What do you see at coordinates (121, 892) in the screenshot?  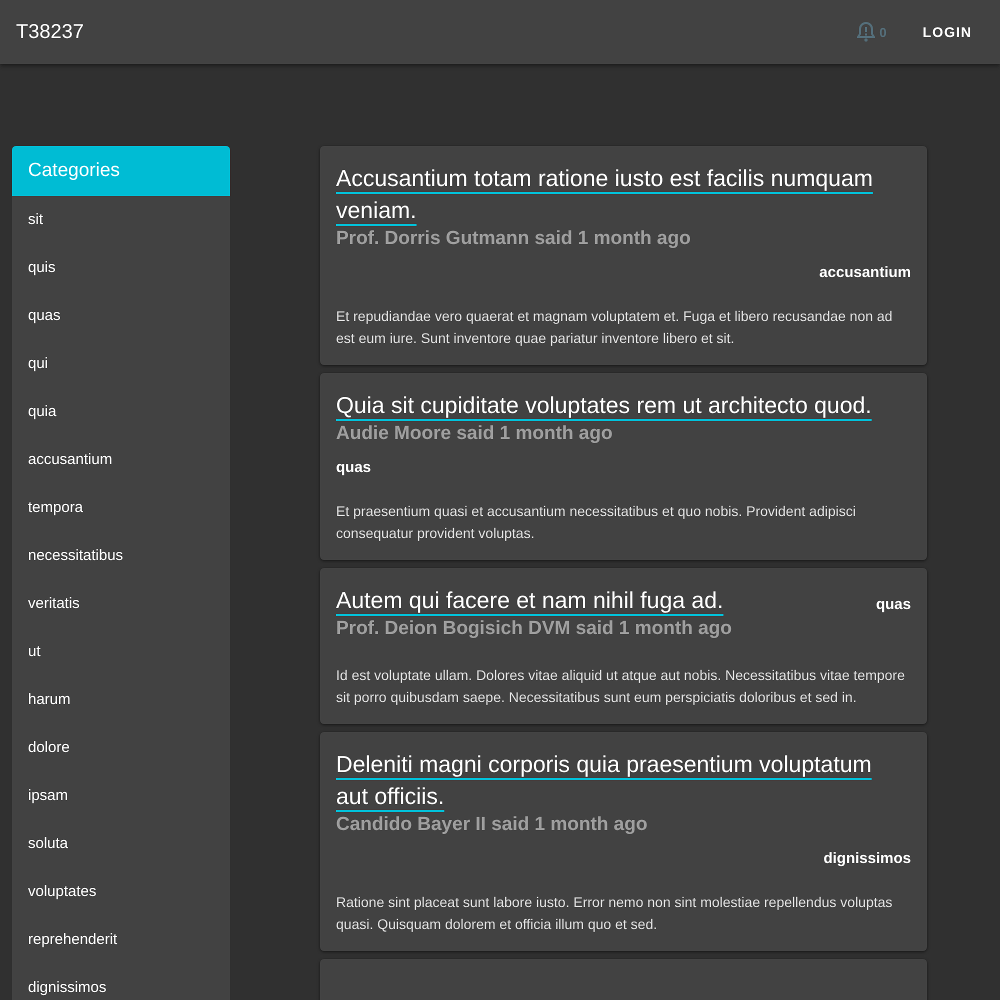 I see `category-link: voluptates` at bounding box center [121, 892].